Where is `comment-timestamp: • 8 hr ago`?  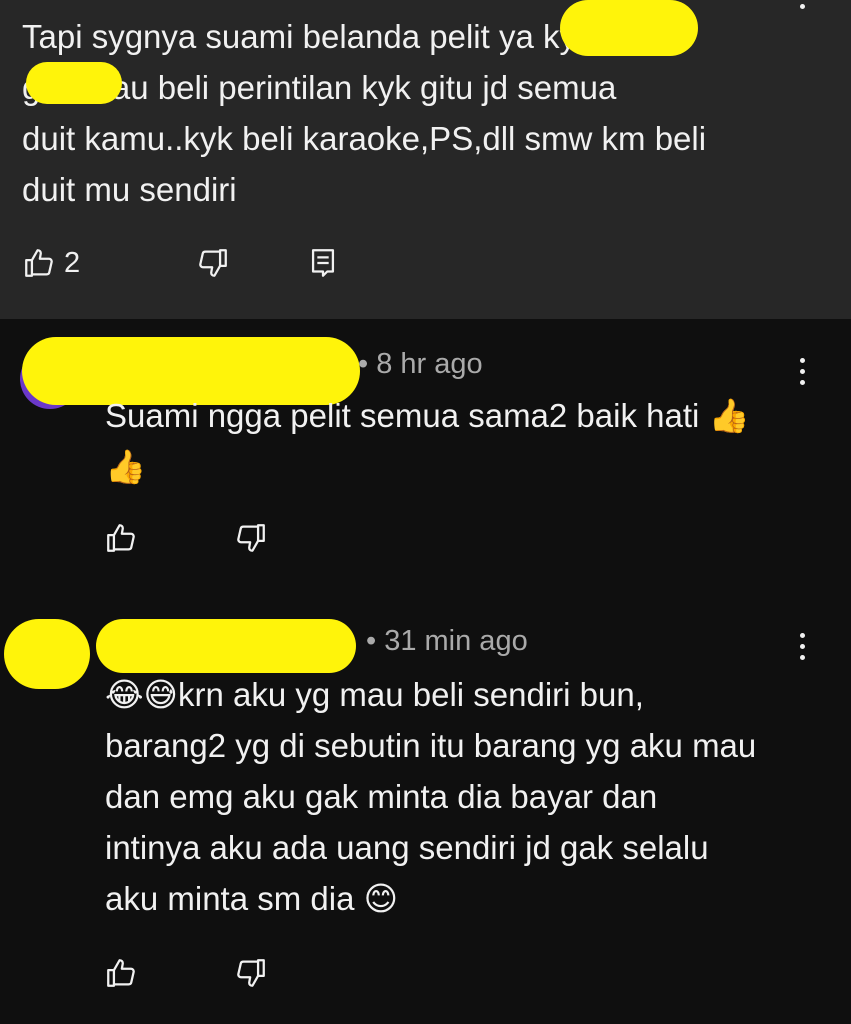
comment-timestamp: • 8 hr ago is located at coordinates (420, 364).